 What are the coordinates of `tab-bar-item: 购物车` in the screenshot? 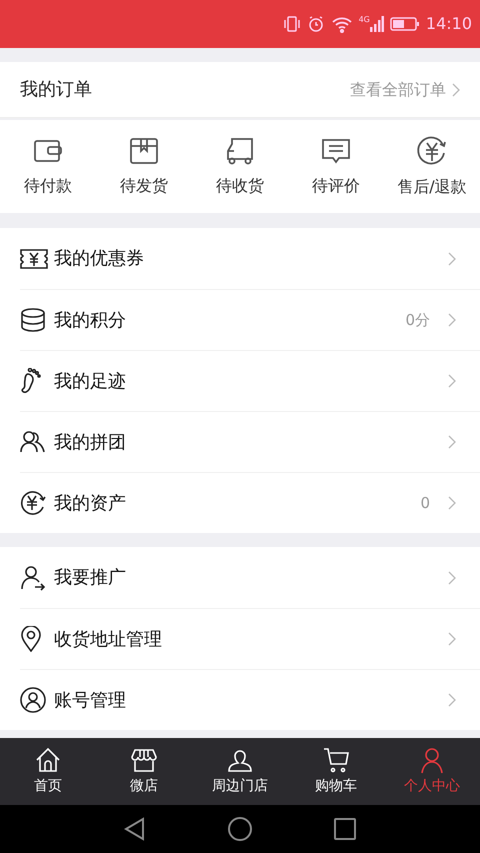 It's located at (336, 771).